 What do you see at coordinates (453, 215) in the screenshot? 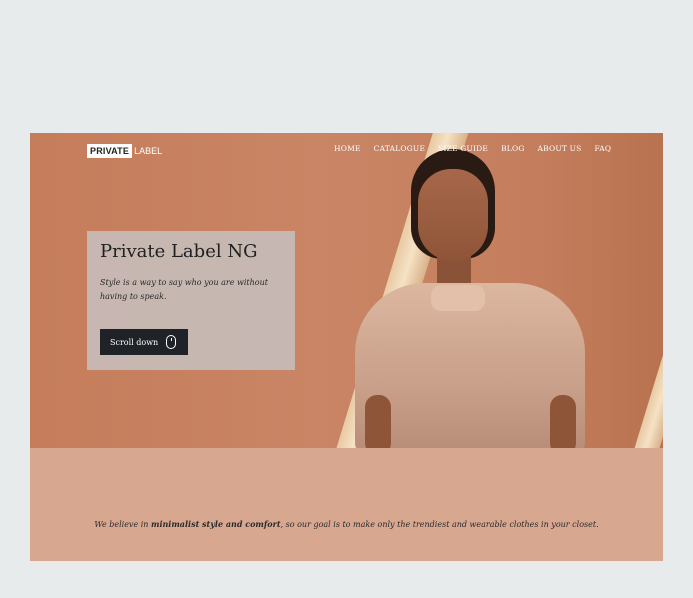
I see `model-face` at bounding box center [453, 215].